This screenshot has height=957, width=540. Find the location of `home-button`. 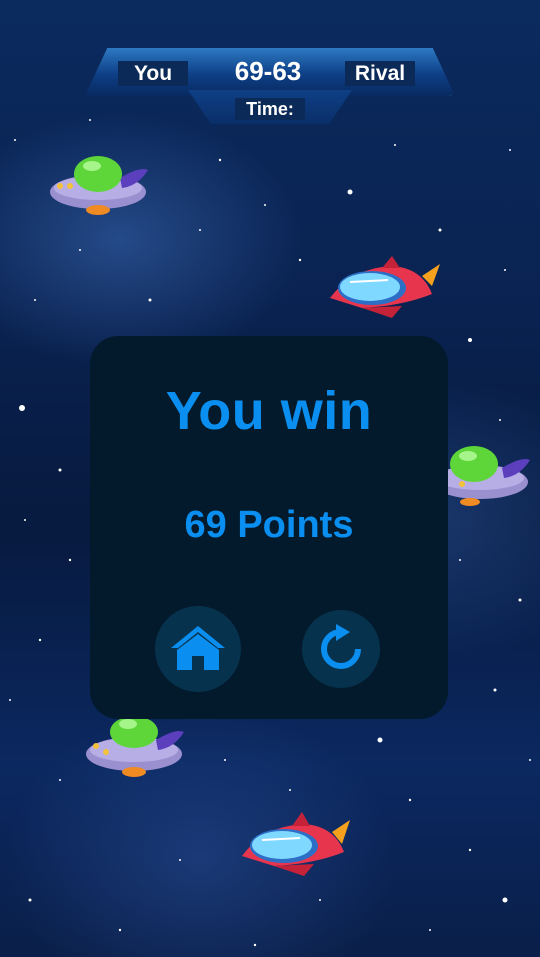

home-button is located at coordinates (198, 649).